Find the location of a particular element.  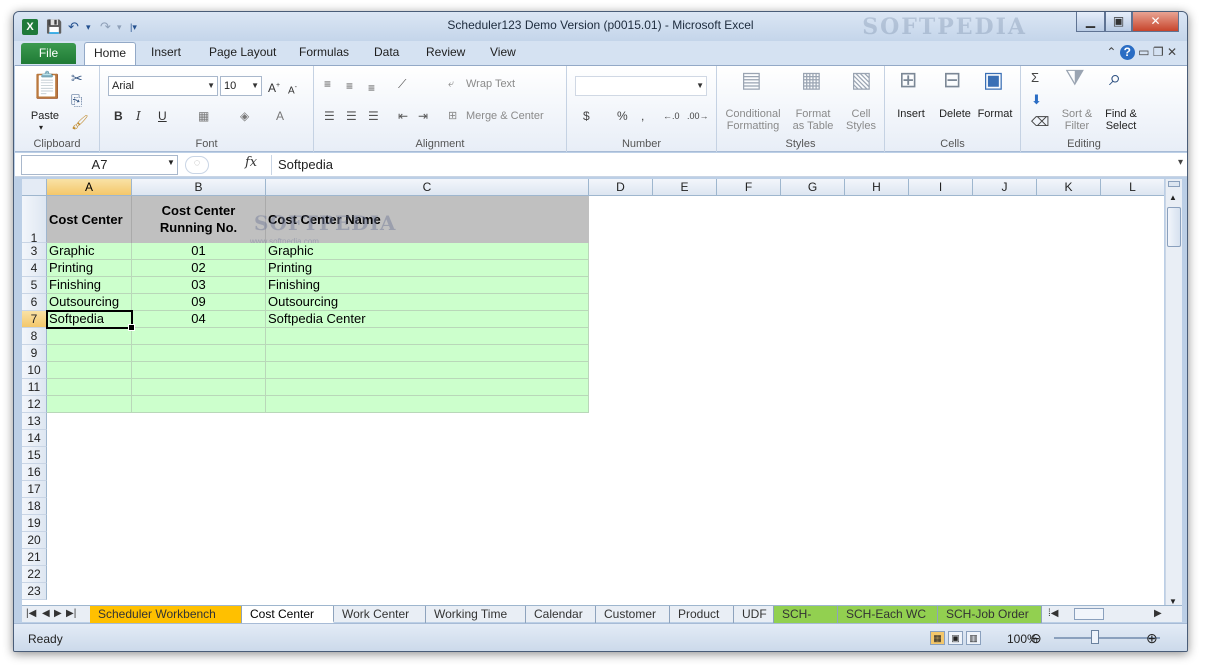

row-header-14: 14 is located at coordinates (34, 438).